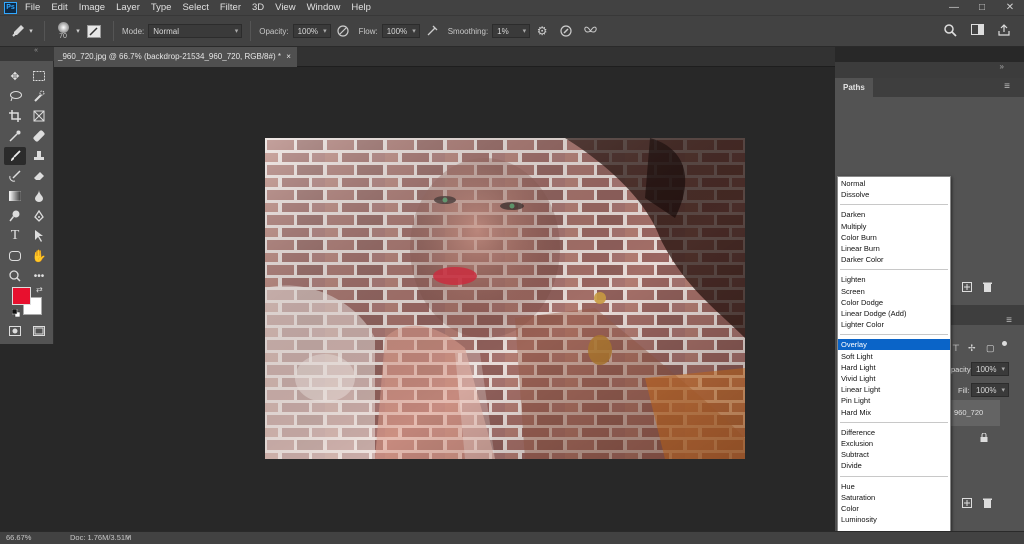  I want to click on menu-edit: Edit, so click(59, 7).